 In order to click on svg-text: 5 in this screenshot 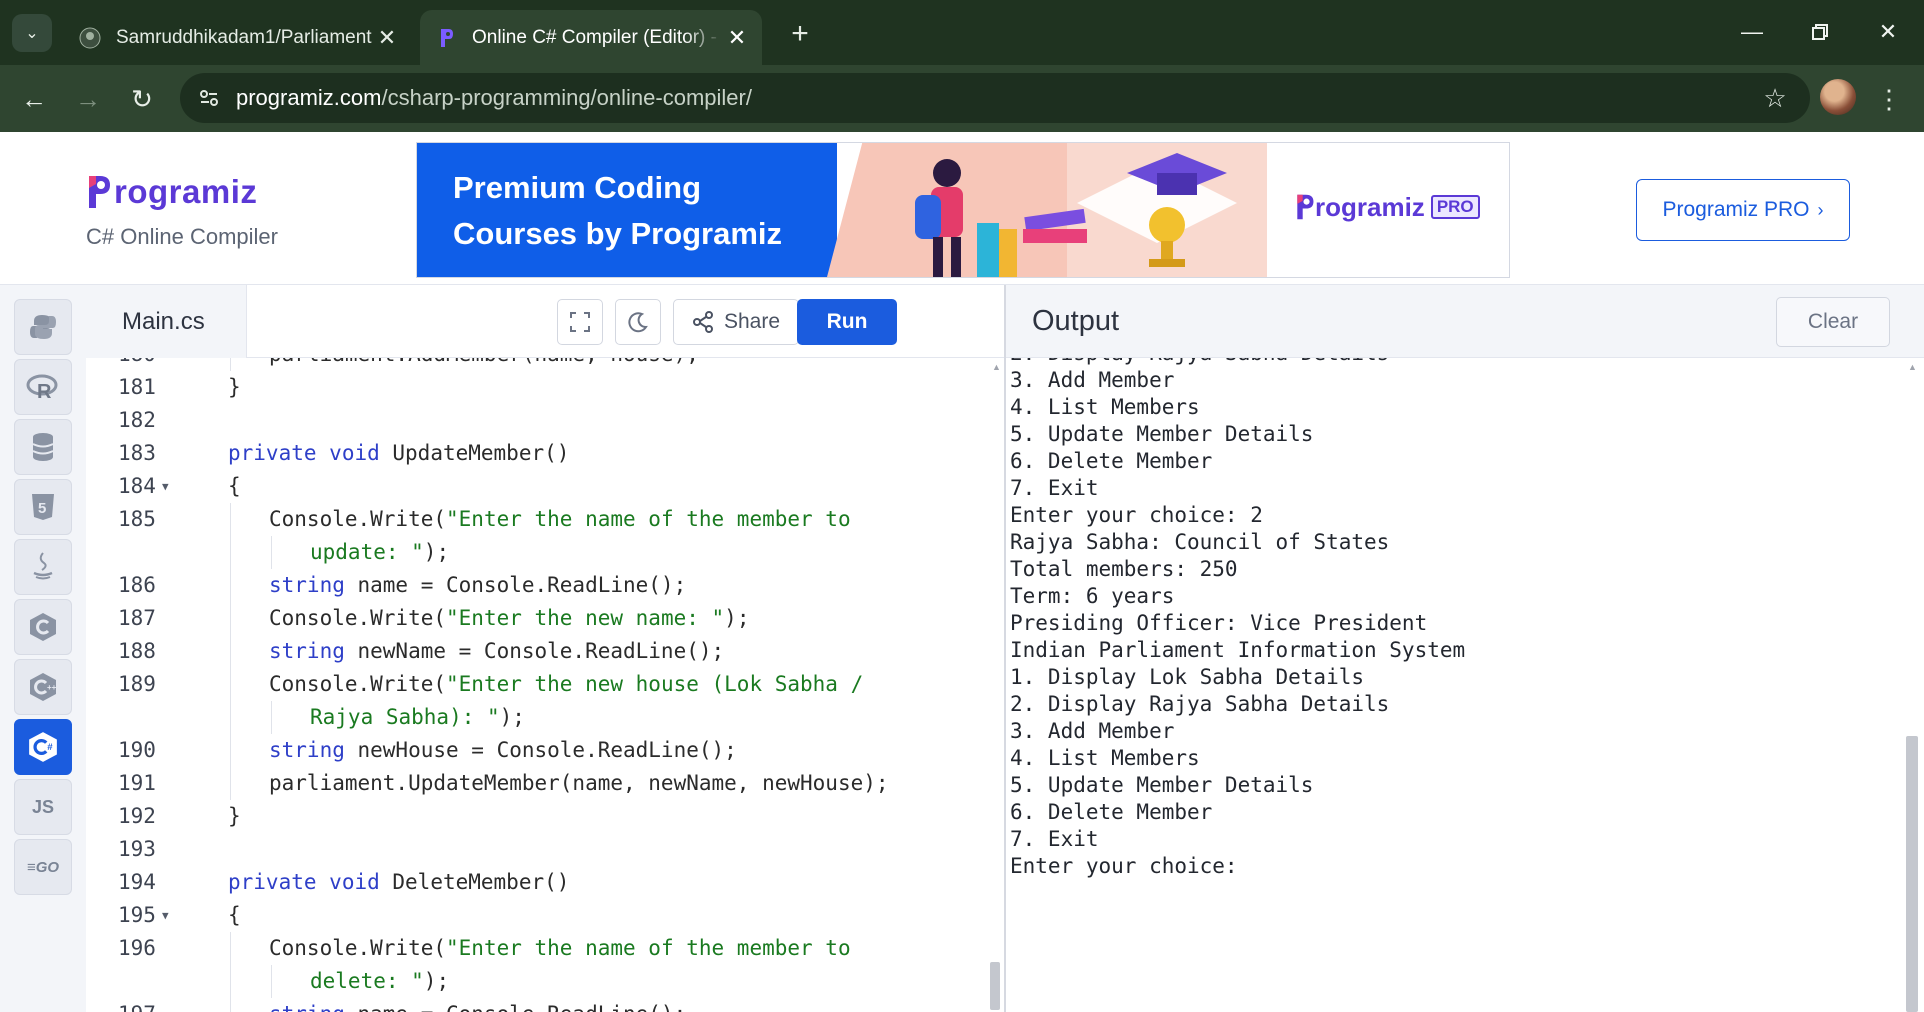, I will do `click(42, 508)`.